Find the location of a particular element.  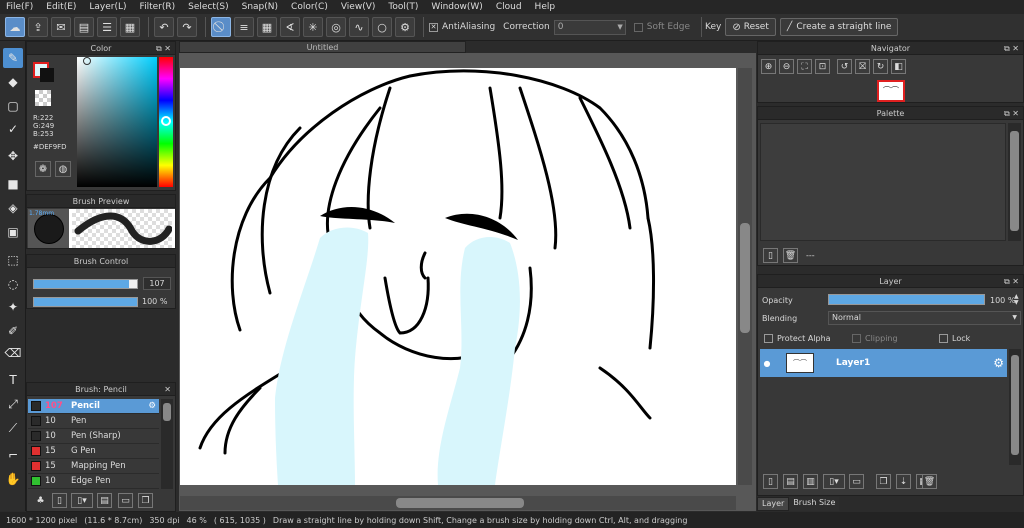

menu-select: Select(S) is located at coordinates (208, 7).